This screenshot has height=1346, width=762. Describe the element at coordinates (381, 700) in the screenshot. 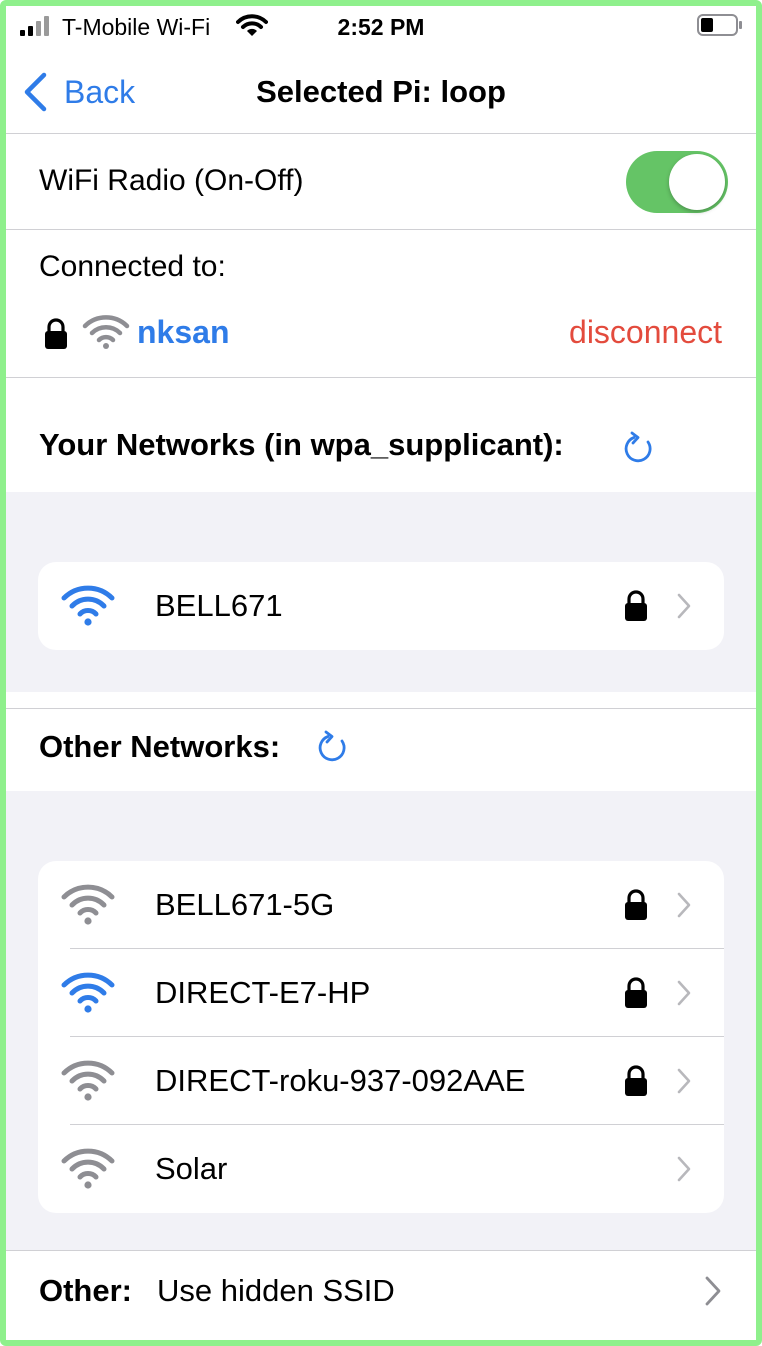

I see `spacer` at that location.